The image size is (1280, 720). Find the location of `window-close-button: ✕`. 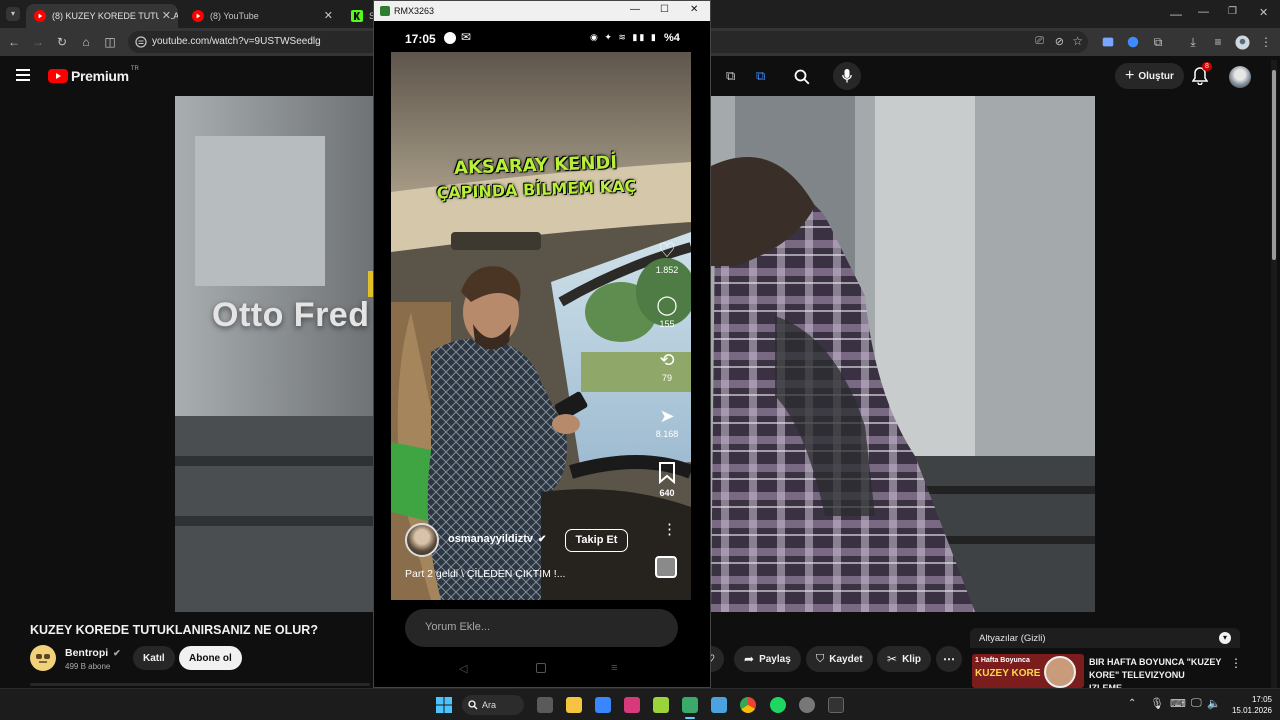

window-close-button: ✕ is located at coordinates (1263, 12).